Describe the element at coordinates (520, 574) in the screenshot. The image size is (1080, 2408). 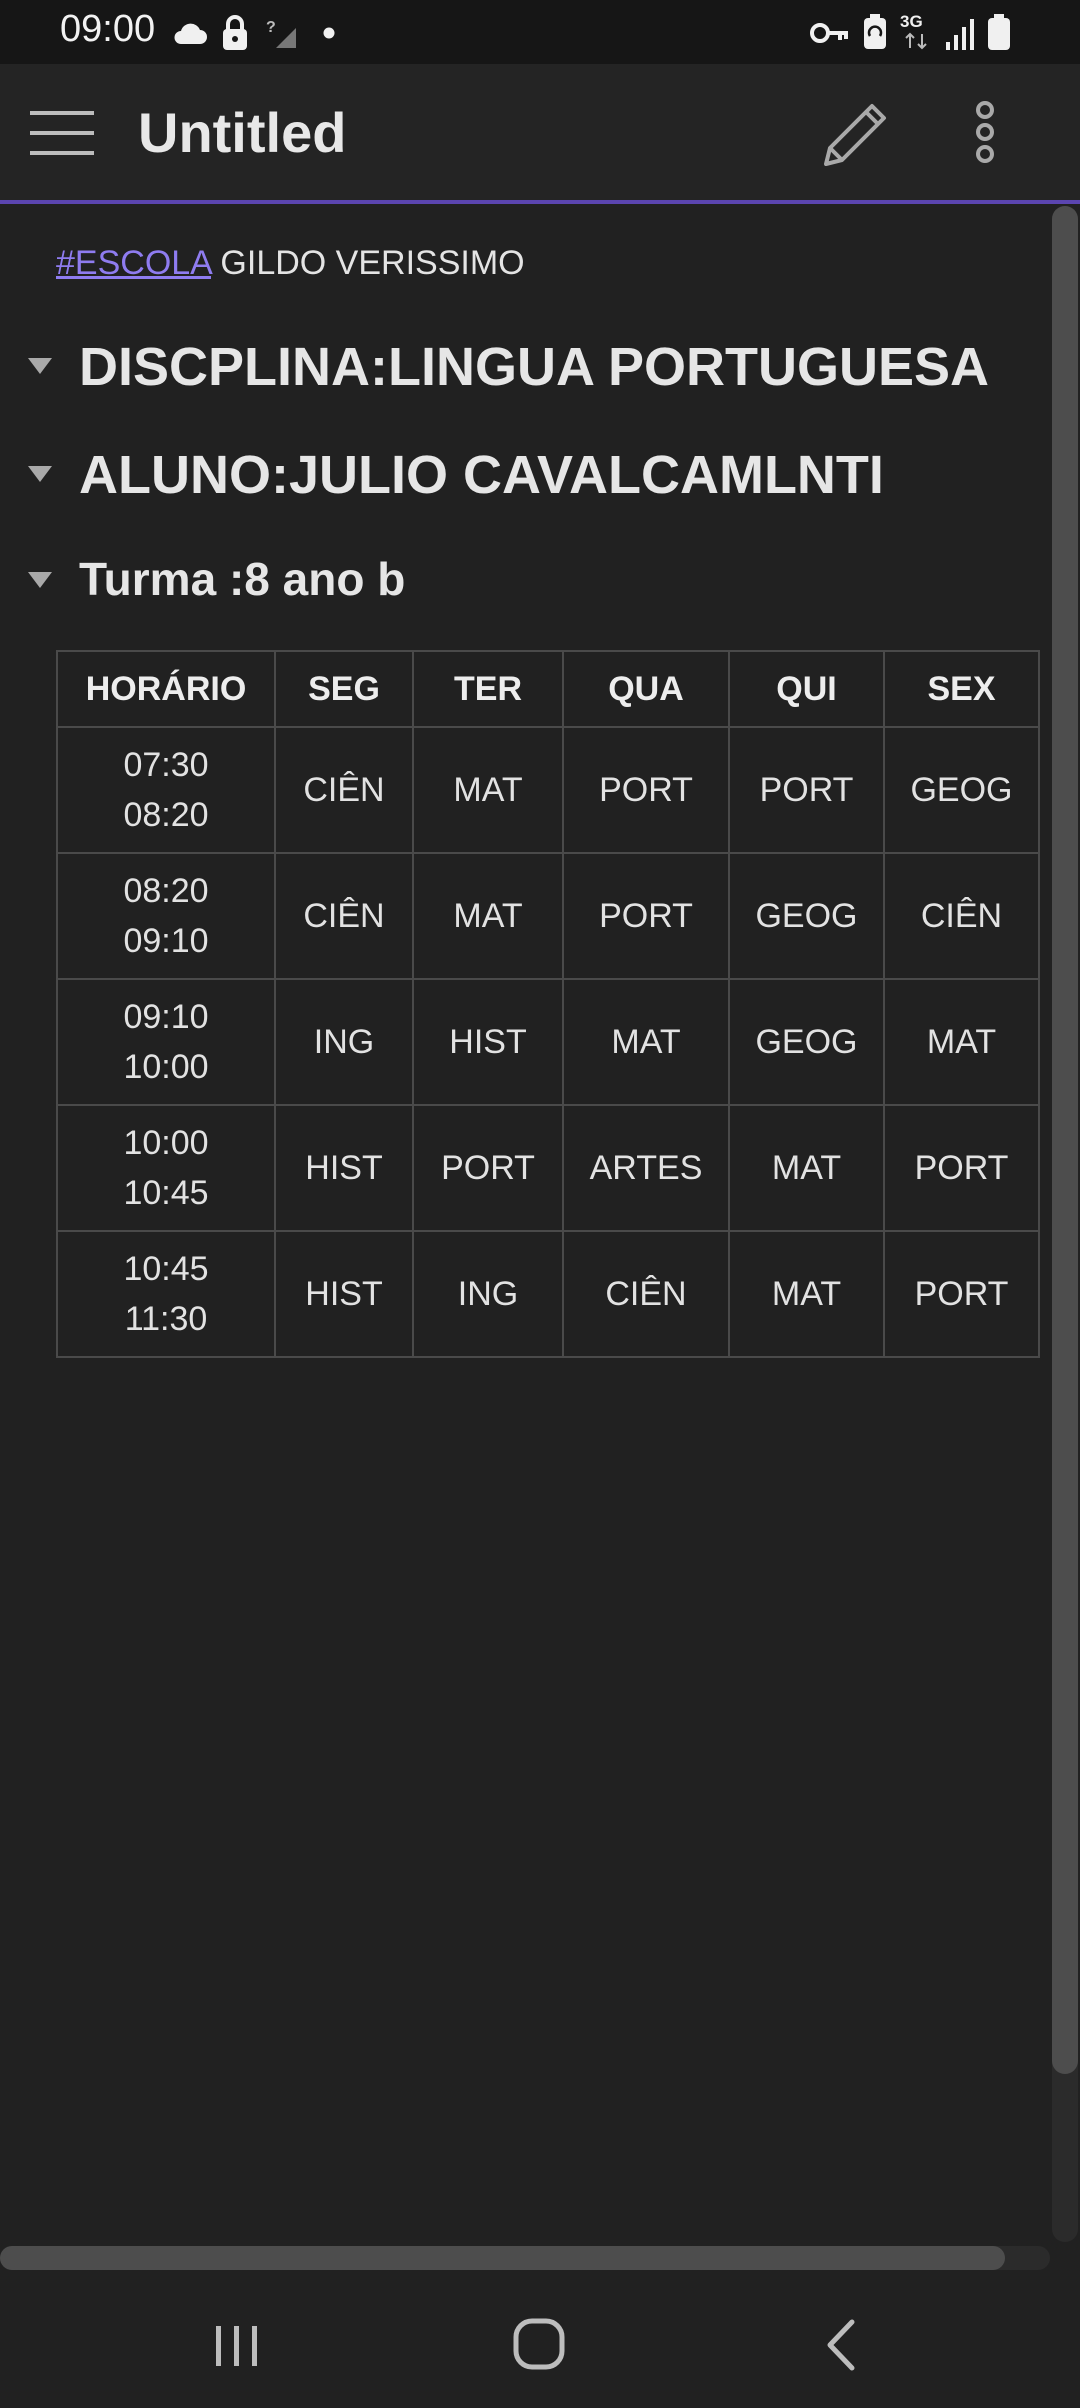
I see `heading-class: Turma :8 ano b` at that location.